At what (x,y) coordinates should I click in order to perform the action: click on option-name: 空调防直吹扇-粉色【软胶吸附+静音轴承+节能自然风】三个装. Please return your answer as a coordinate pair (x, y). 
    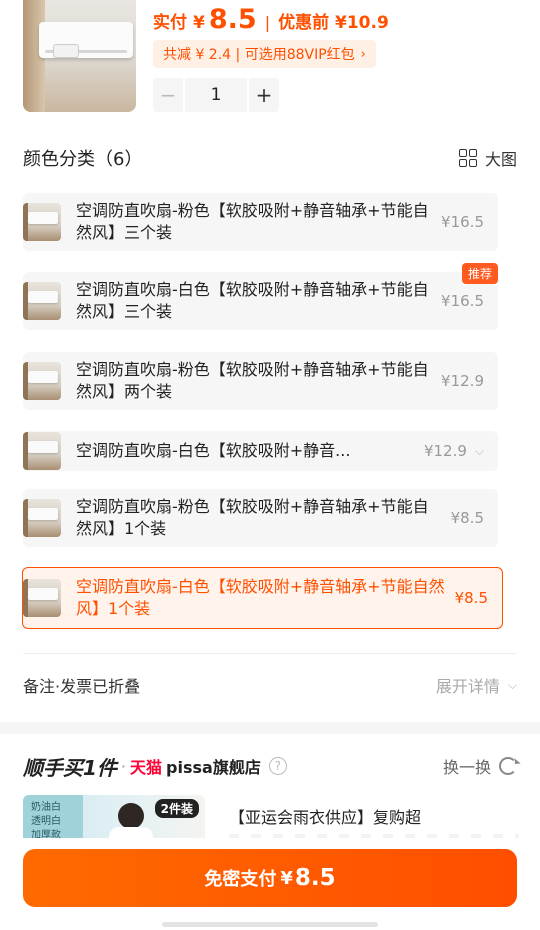
    Looking at the image, I should click on (252, 221).